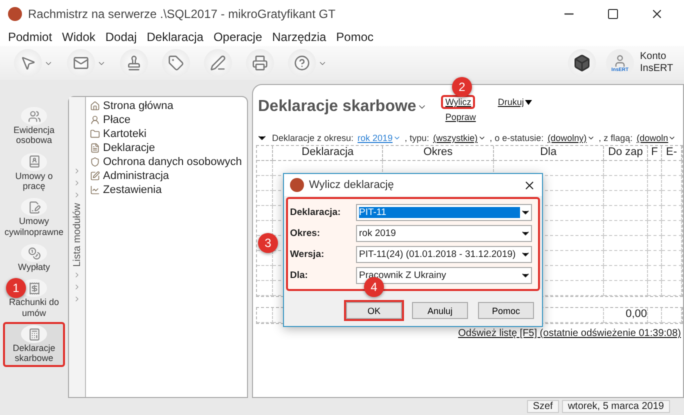 This screenshot has width=684, height=415. Describe the element at coordinates (352, 185) in the screenshot. I see `dialog-title: Wylicz deklarację` at that location.